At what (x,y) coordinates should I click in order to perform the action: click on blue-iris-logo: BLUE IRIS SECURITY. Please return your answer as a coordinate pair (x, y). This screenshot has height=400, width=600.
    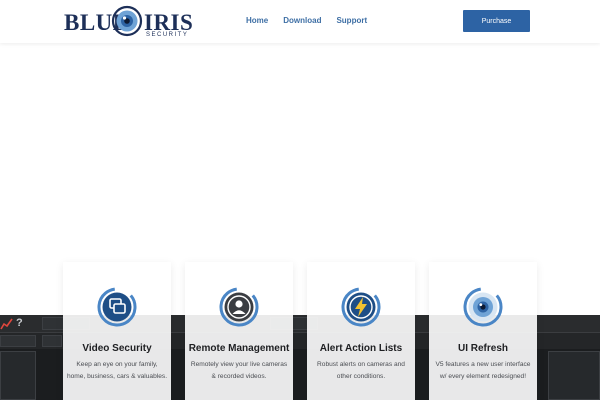
    Looking at the image, I should click on (128, 22).